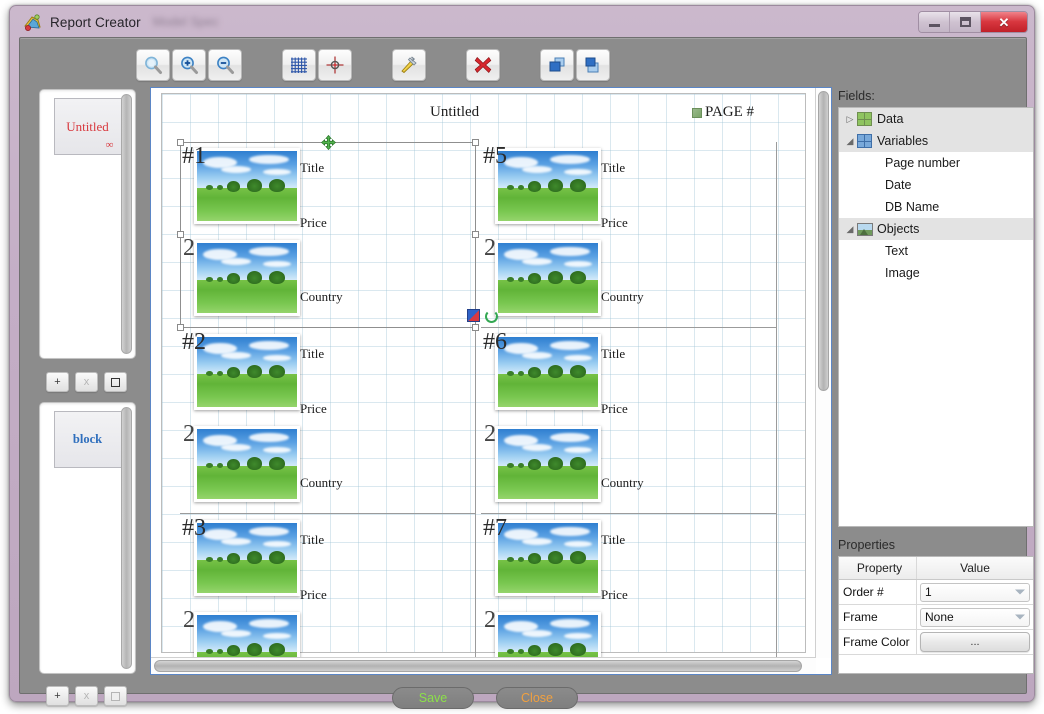 This screenshot has width=1044, height=714. I want to click on report-cell: #32TitlePriceCountry, so click(328, 594).